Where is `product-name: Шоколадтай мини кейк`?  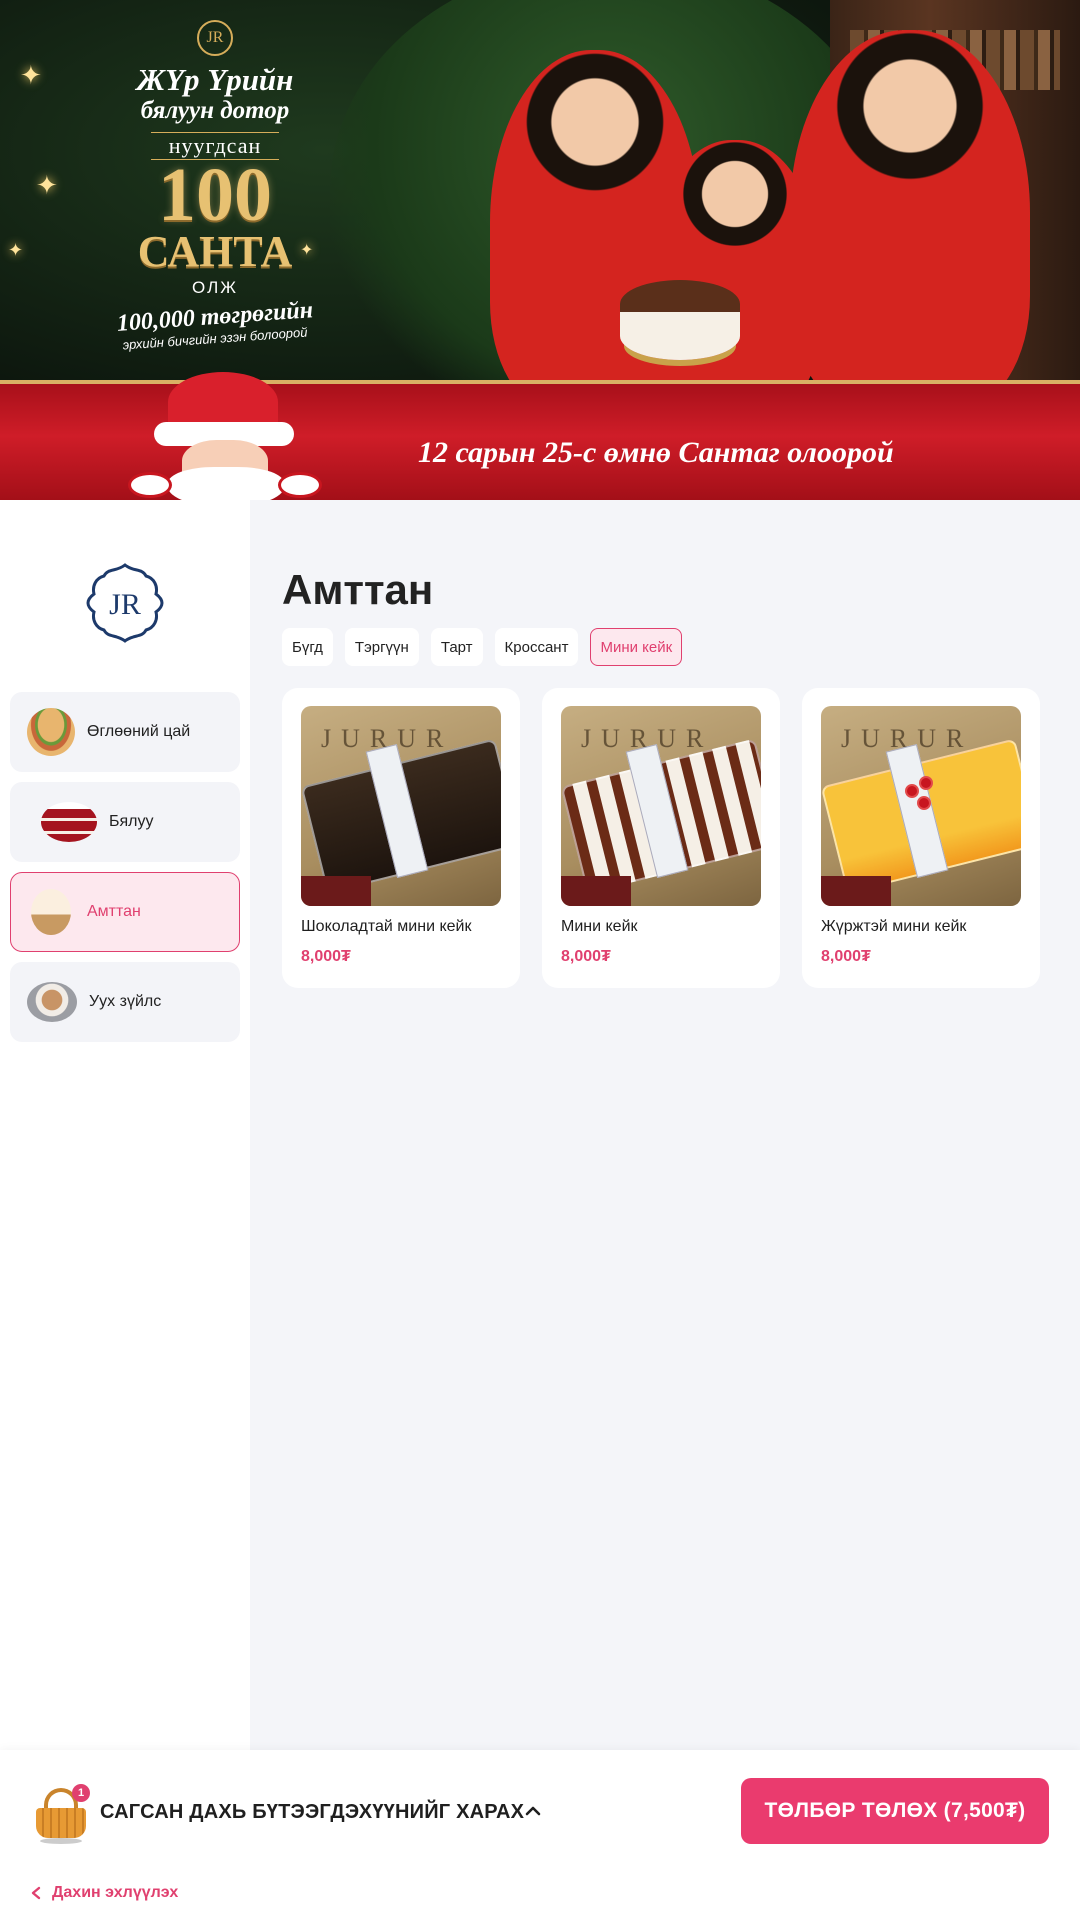 product-name: Шоколадтай мини кейк is located at coordinates (386, 926).